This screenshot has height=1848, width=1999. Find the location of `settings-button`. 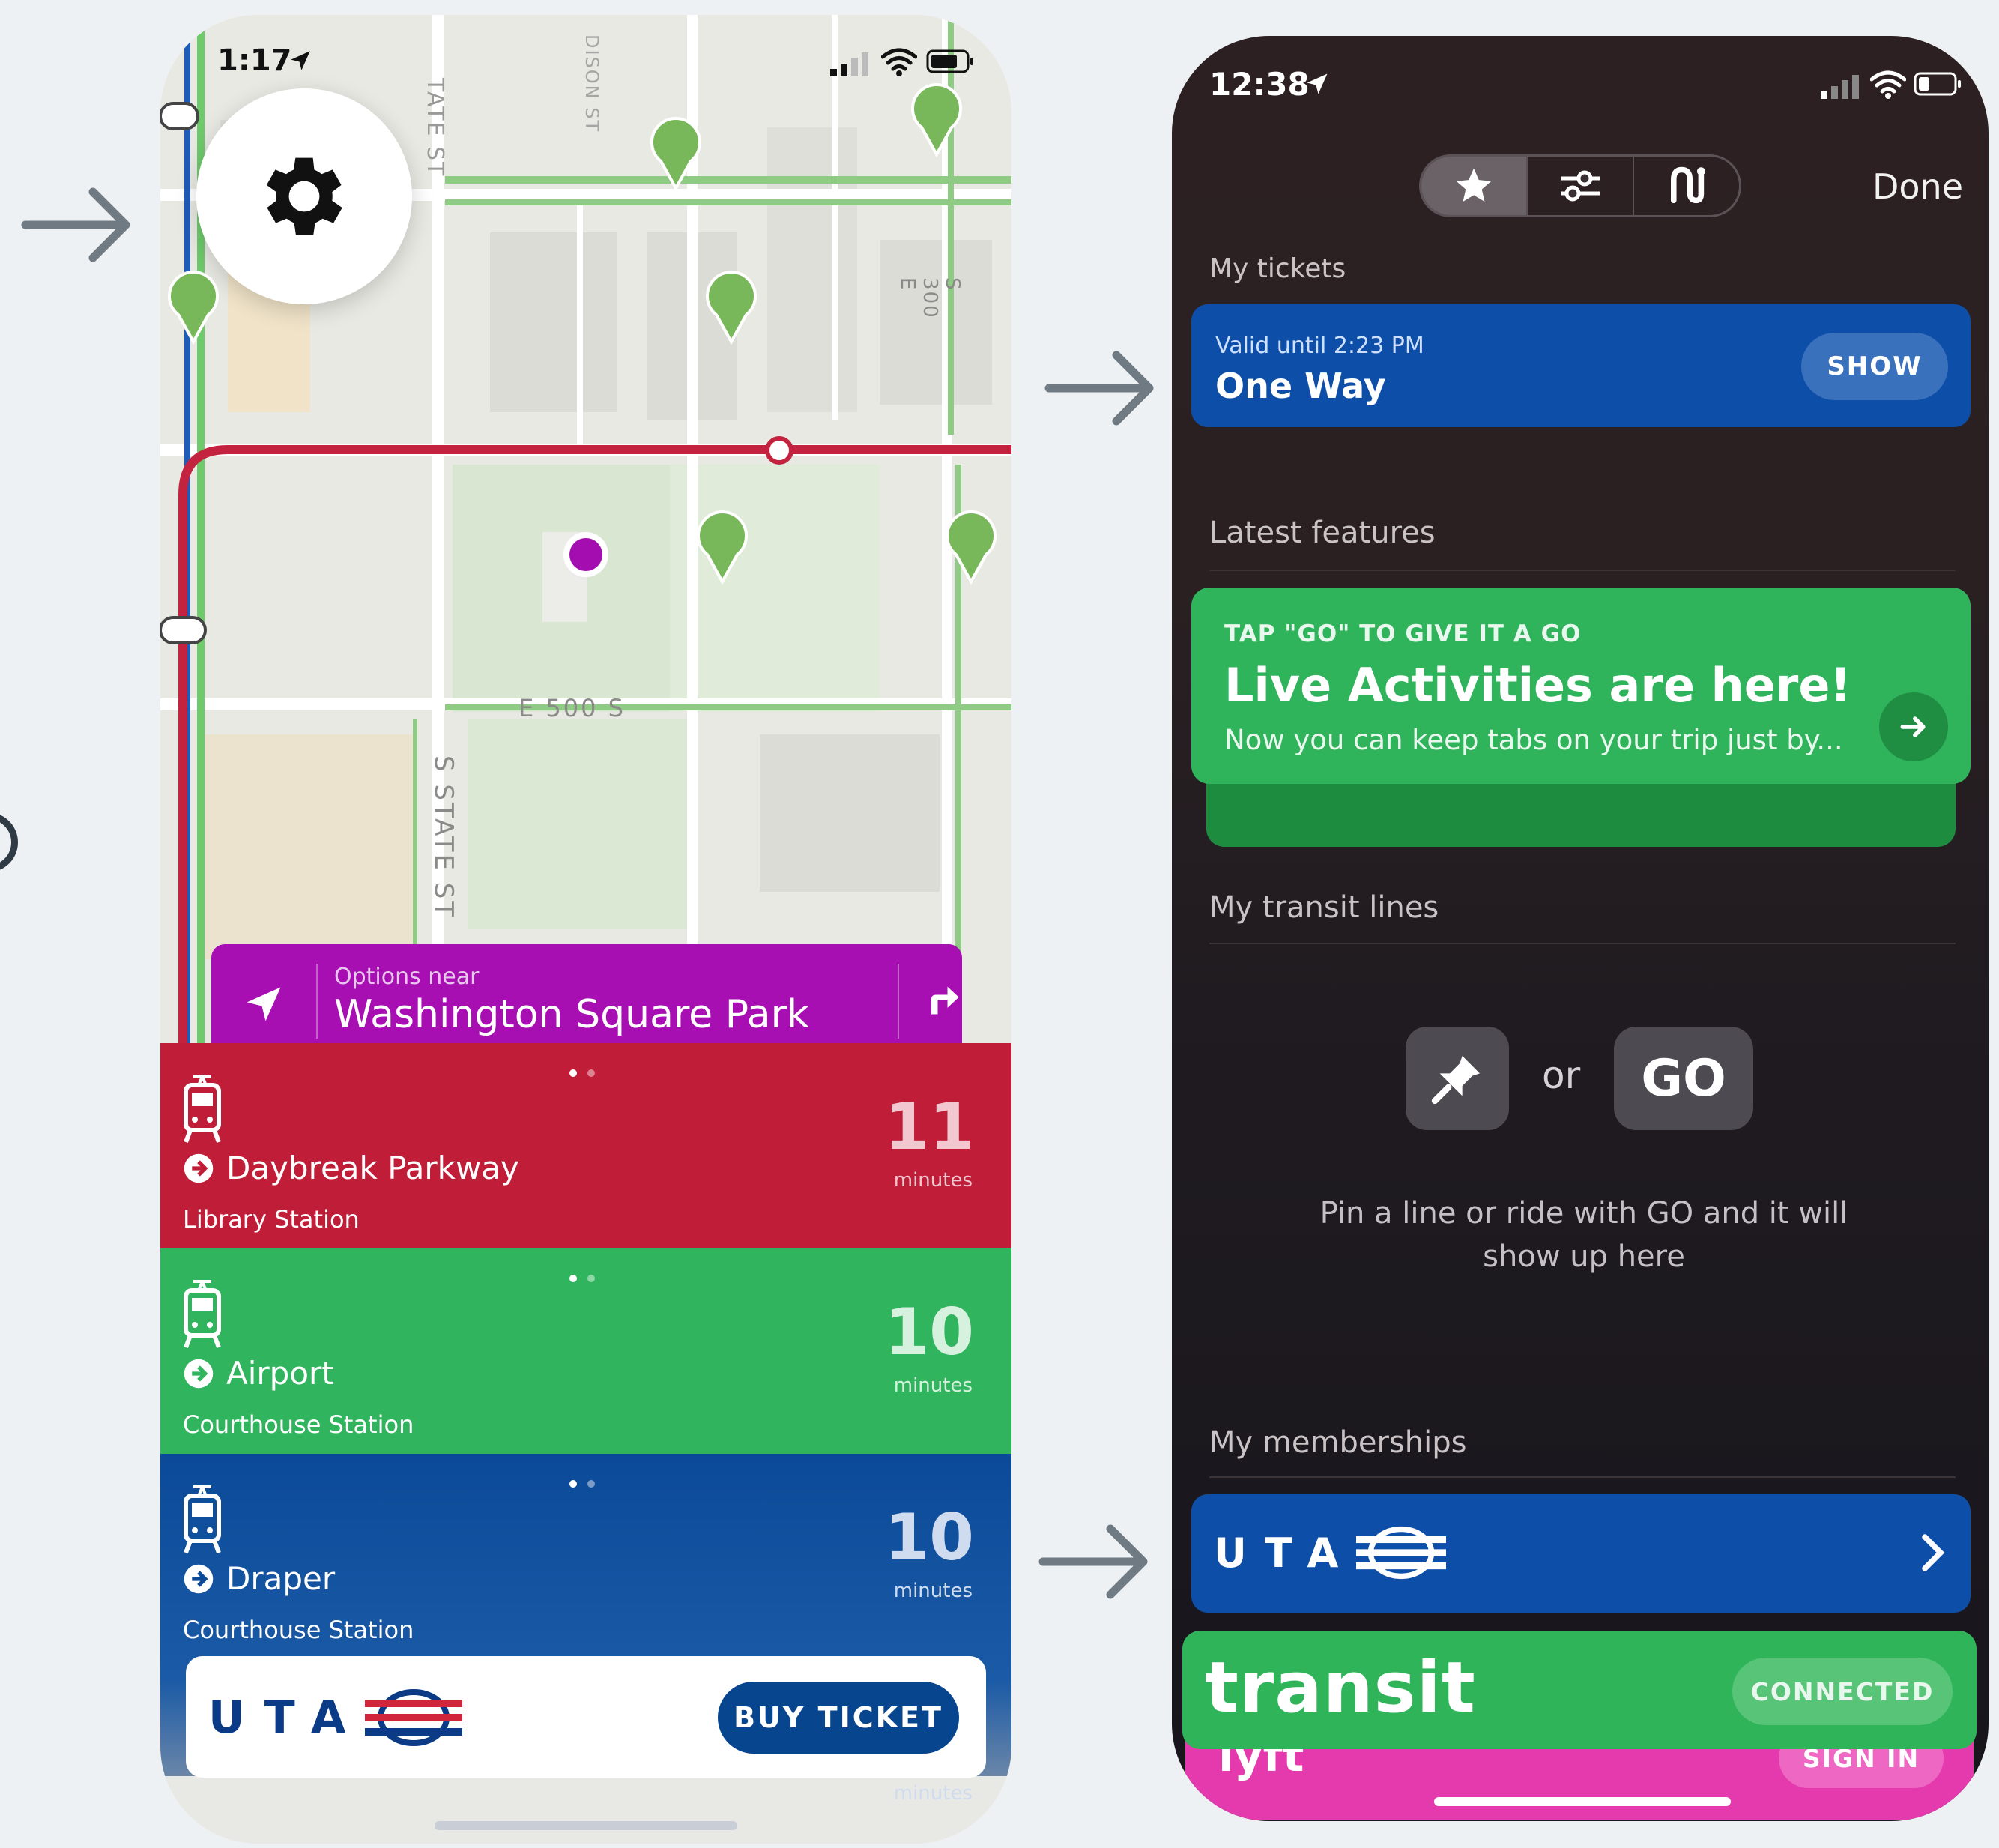

settings-button is located at coordinates (304, 196).